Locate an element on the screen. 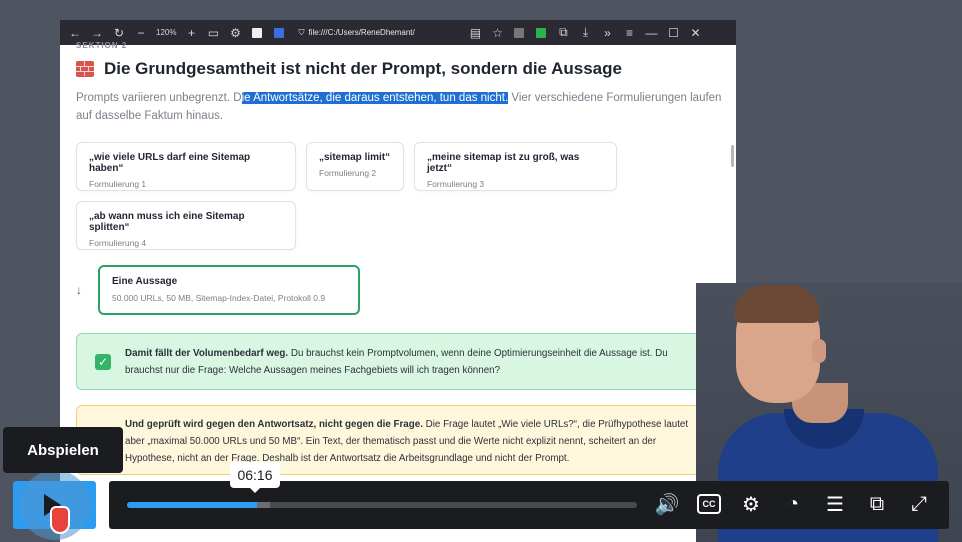  shield-icon: ⛉ is located at coordinates (301, 32).